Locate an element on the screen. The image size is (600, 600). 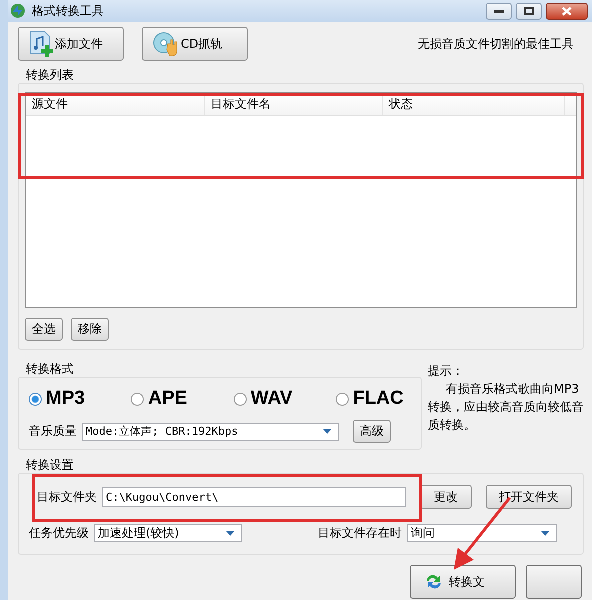
format-radio: FLAC is located at coordinates (375, 399).